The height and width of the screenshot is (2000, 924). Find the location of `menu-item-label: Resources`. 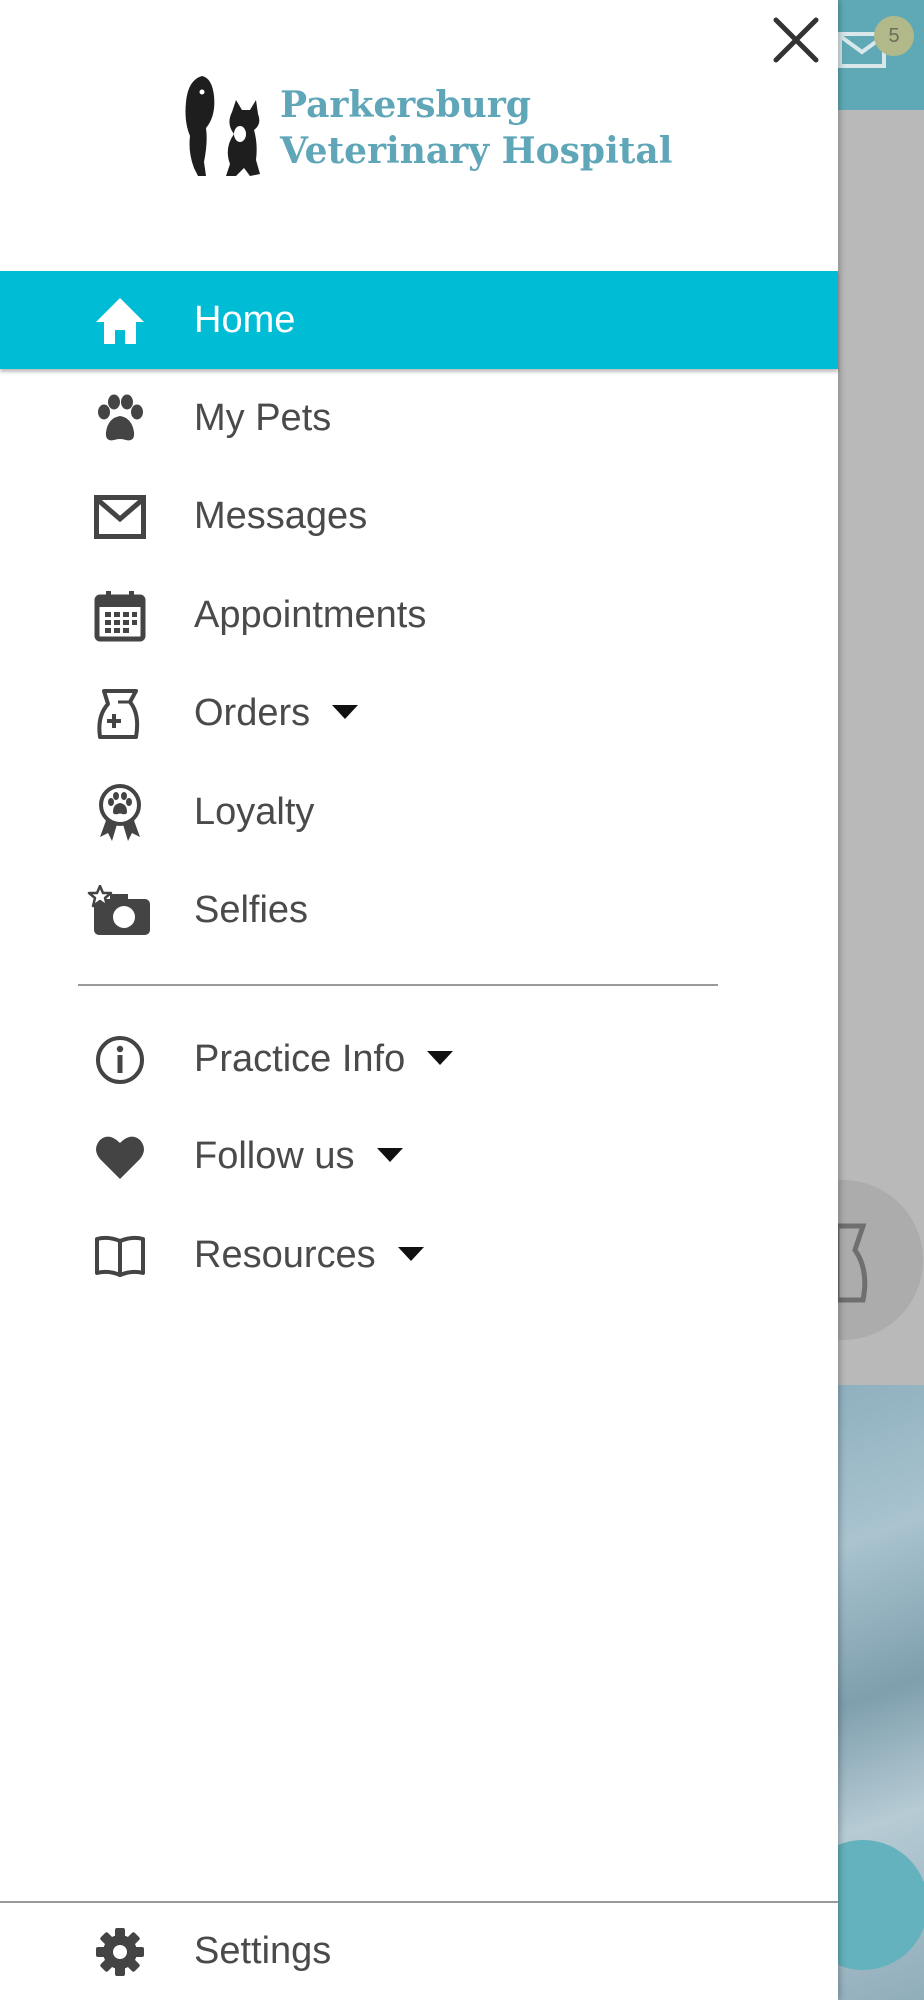

menu-item-label: Resources is located at coordinates (309, 1255).